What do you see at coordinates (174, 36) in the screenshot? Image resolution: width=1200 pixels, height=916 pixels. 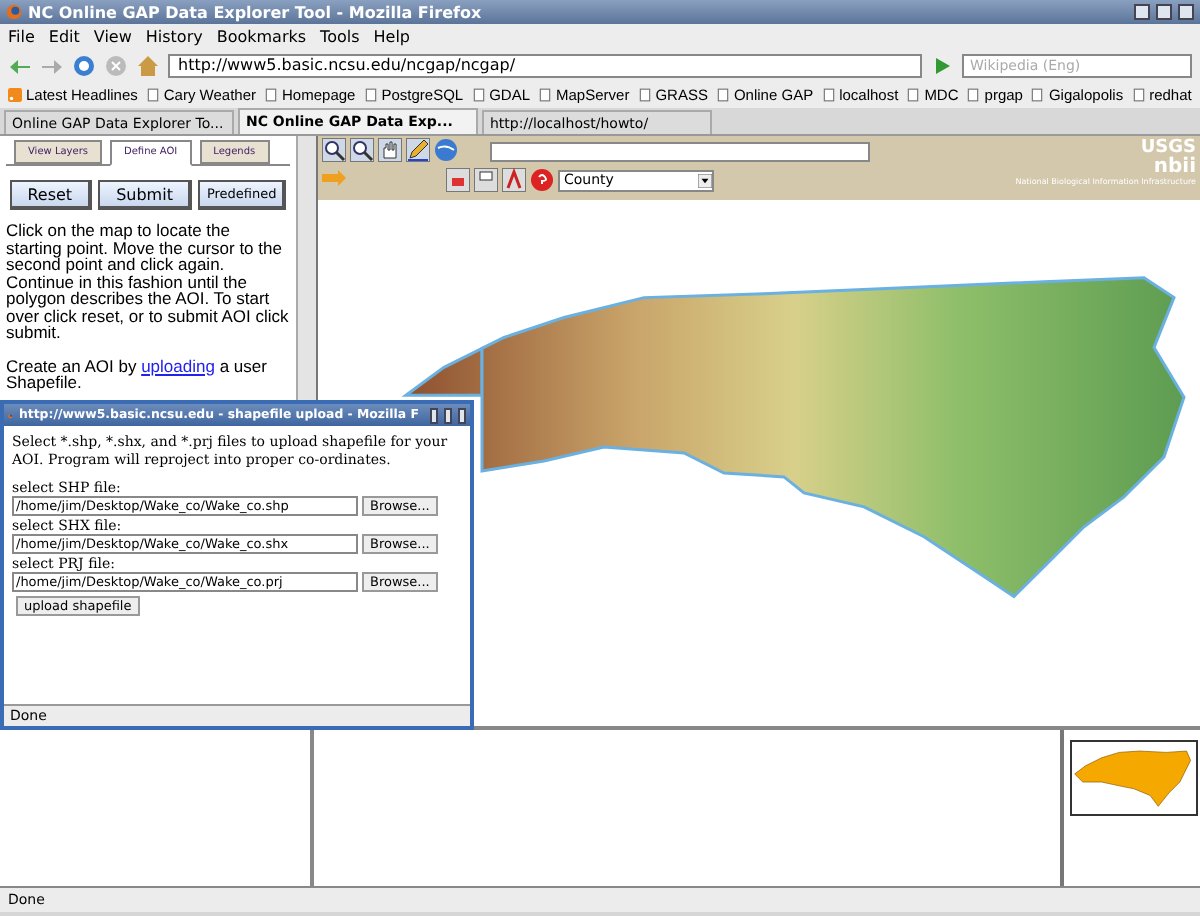 I see `menu-item: History` at bounding box center [174, 36].